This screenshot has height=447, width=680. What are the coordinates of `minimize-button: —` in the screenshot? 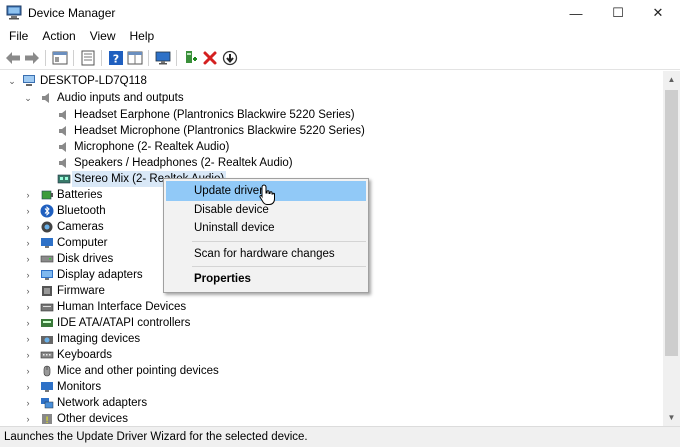 It's located at (576, 13).